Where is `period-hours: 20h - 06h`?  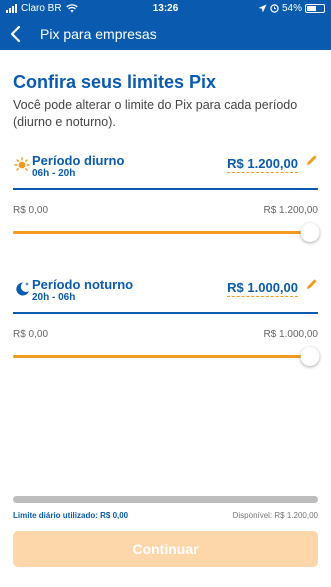 period-hours: 20h - 06h is located at coordinates (54, 297).